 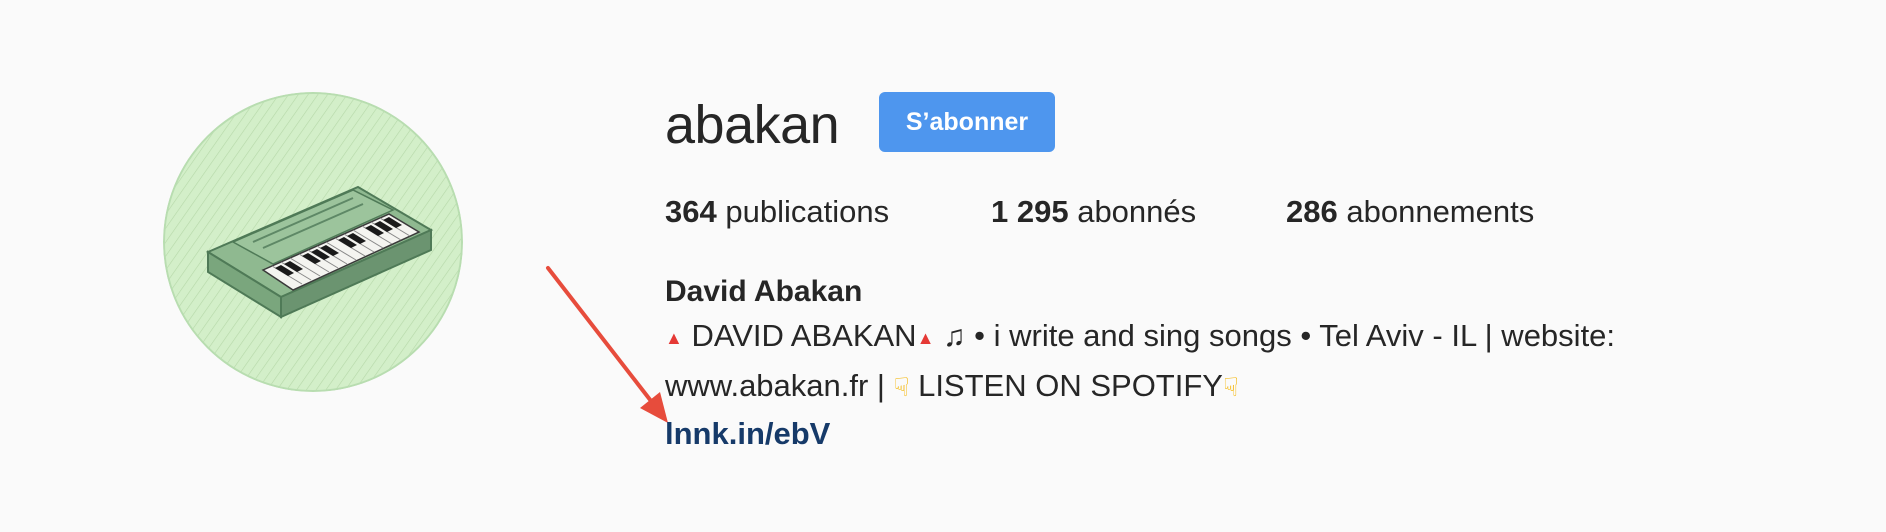 I want to click on bio-text: DAVID ABAKAN, so click(x=804, y=335).